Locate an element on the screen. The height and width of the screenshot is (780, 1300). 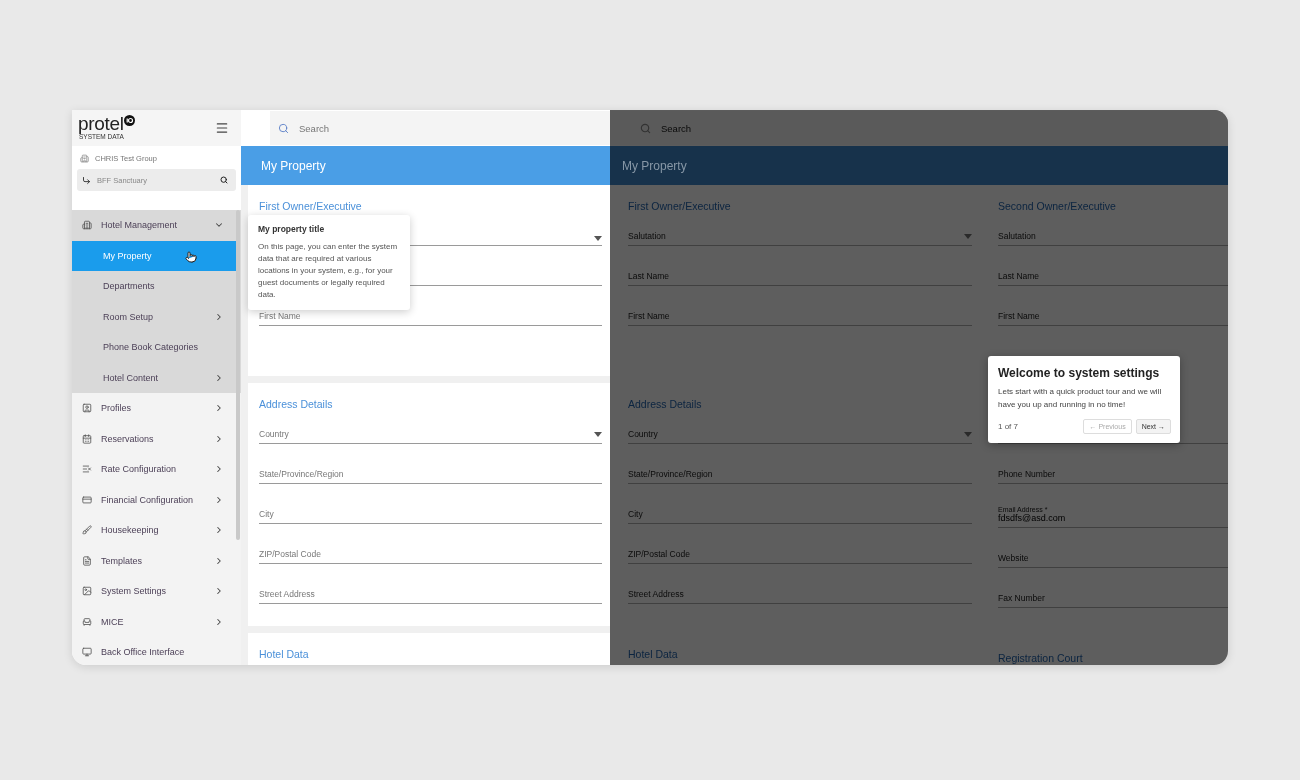
sidebar-item: Back Office Interface is located at coordinates (154, 651).